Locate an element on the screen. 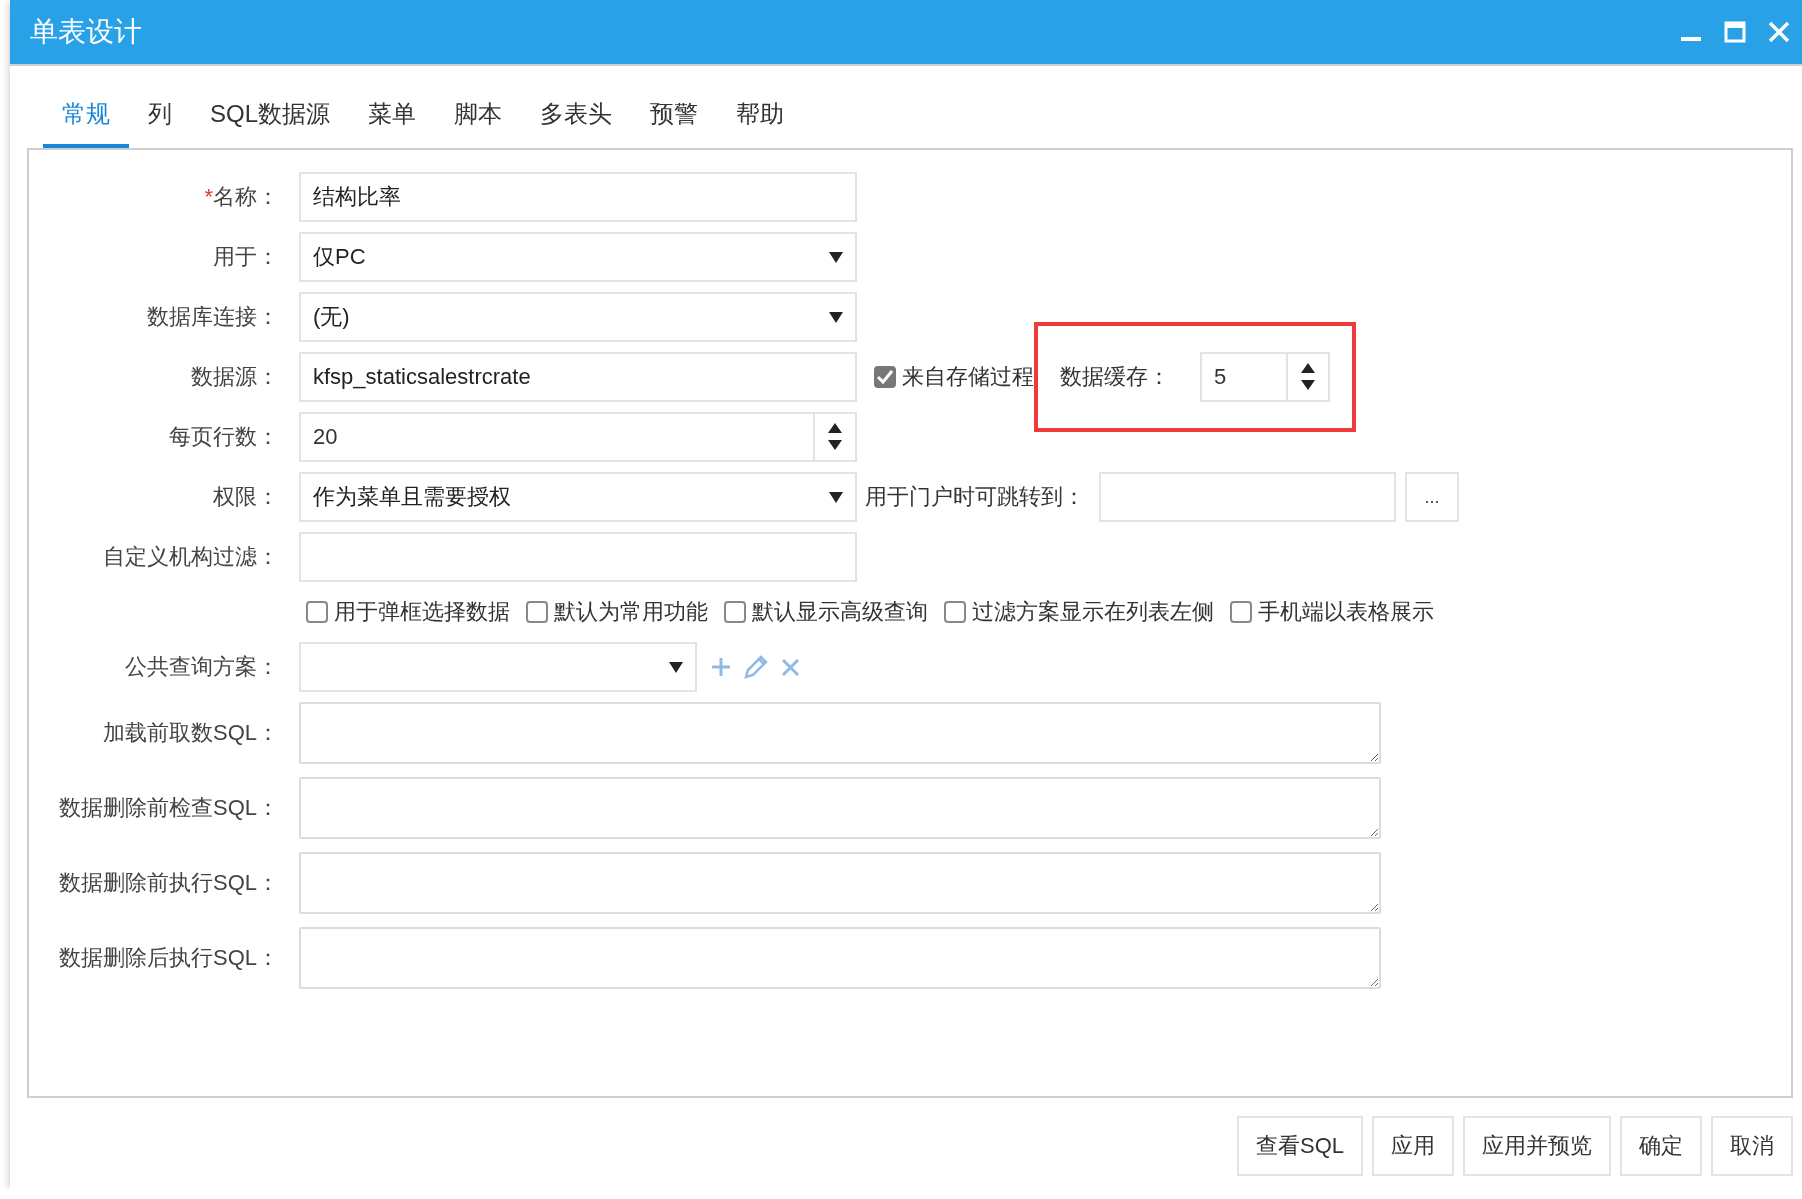 The width and height of the screenshot is (1802, 1199). dialog-button: 取消 is located at coordinates (1752, 1146).